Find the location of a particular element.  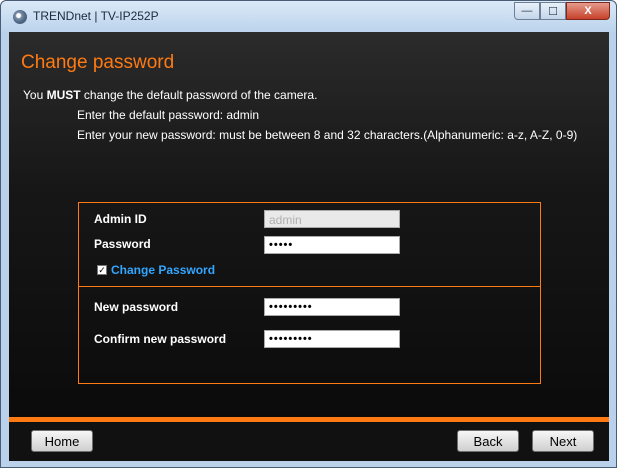

change-password-checkbox: ✓ is located at coordinates (102, 270).